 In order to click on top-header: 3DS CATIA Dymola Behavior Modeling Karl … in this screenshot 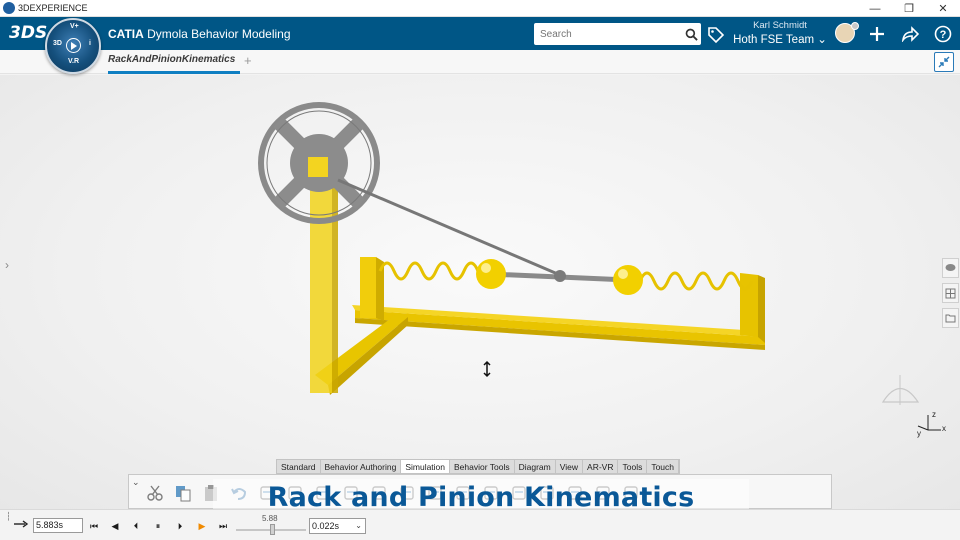, I will do `click(480, 33)`.